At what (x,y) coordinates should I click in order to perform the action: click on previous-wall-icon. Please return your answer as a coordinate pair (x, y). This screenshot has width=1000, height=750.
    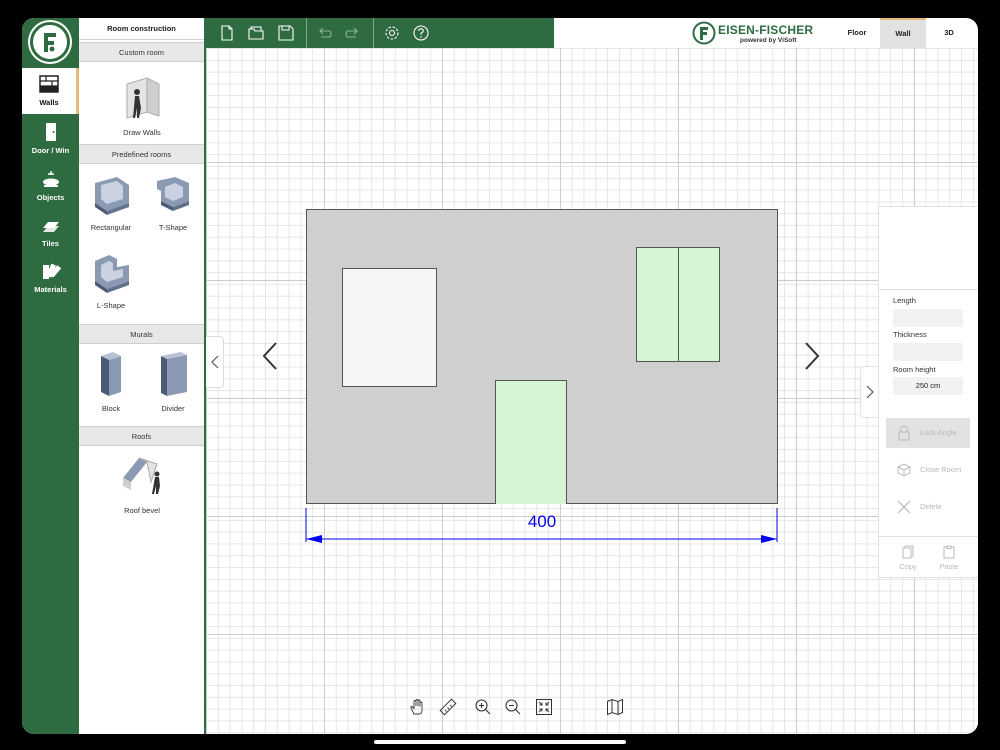
    Looking at the image, I should click on (270, 356).